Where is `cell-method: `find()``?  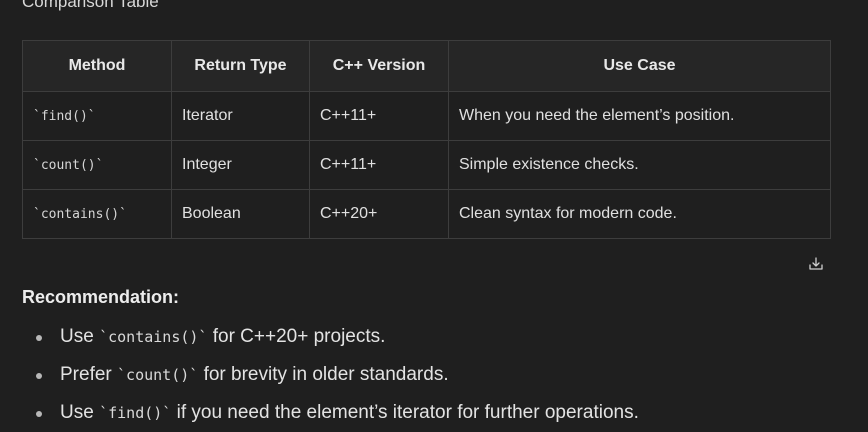 cell-method: `find()` is located at coordinates (97, 116).